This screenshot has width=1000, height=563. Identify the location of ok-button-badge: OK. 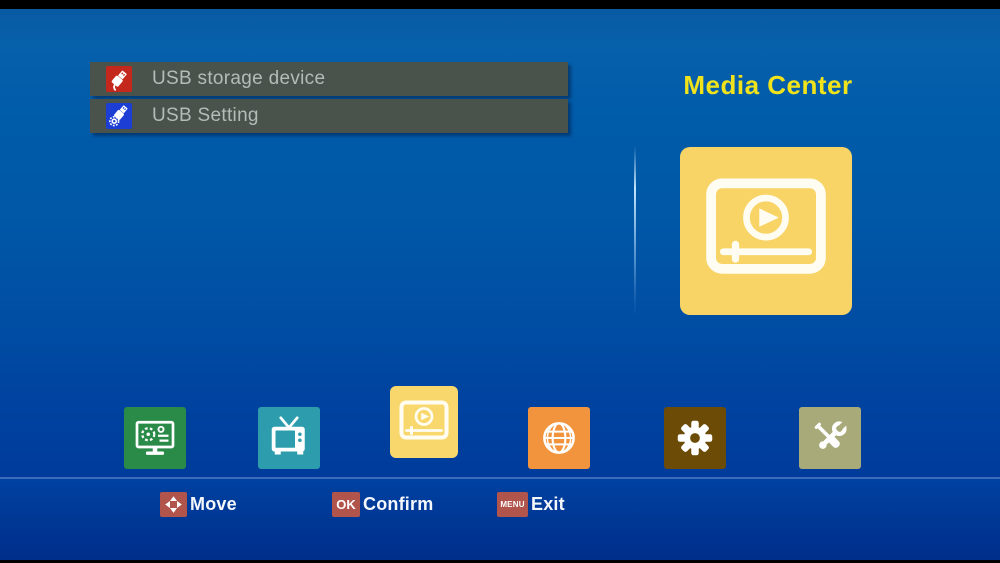
(346, 504).